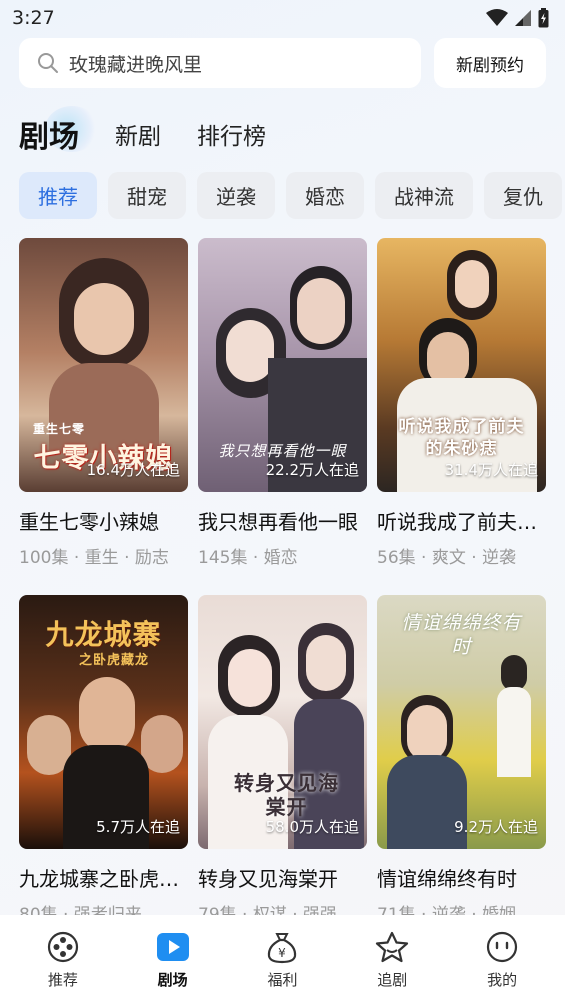  What do you see at coordinates (496, 827) in the screenshot?
I see `watchers-count: 9.2万人在追` at bounding box center [496, 827].